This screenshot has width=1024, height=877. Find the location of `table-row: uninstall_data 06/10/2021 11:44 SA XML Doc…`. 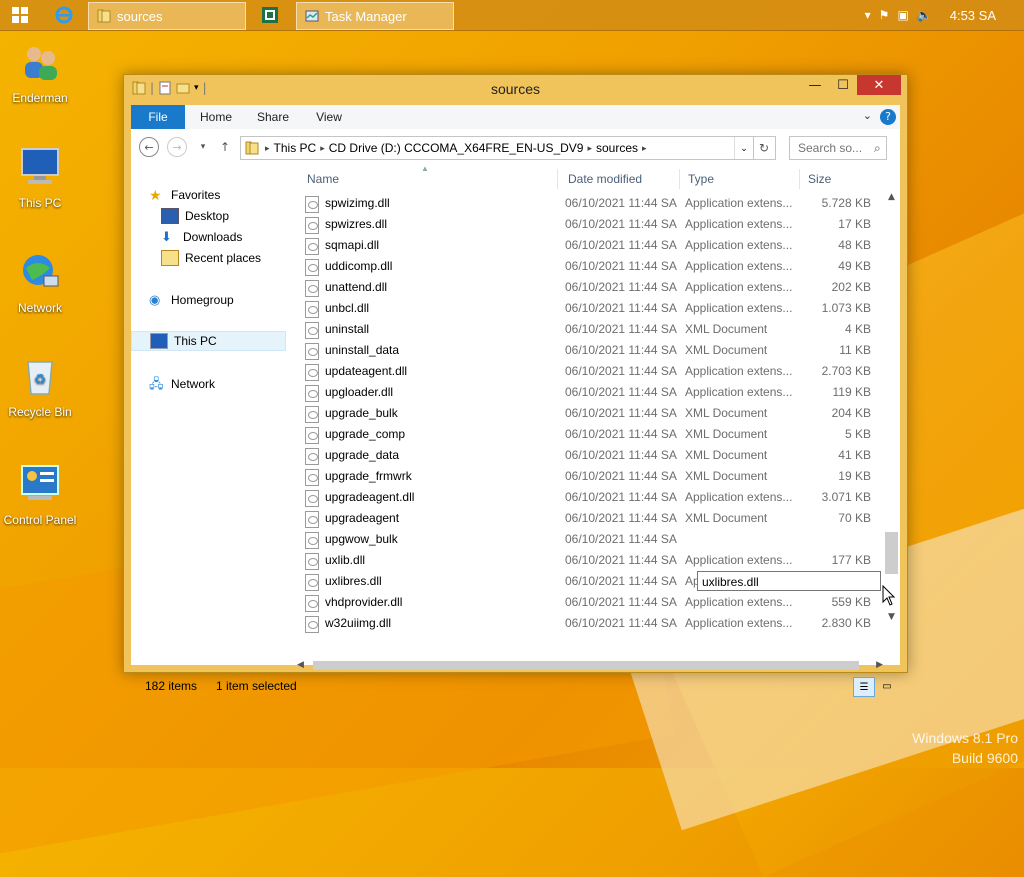

table-row: uninstall_data 06/10/2021 11:44 SA XML Doc… is located at coordinates (590, 350).